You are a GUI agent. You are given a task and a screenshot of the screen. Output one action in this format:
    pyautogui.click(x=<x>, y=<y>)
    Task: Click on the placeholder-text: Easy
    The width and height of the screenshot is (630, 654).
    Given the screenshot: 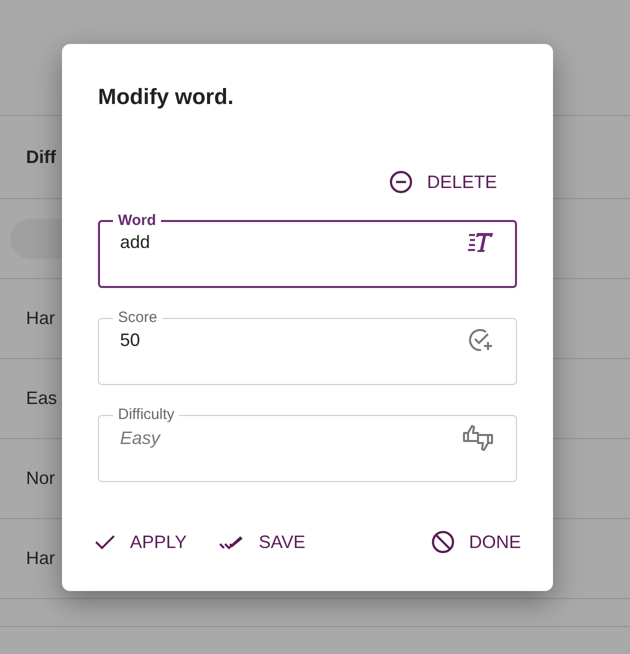 What is the action you would take?
    pyautogui.click(x=141, y=438)
    